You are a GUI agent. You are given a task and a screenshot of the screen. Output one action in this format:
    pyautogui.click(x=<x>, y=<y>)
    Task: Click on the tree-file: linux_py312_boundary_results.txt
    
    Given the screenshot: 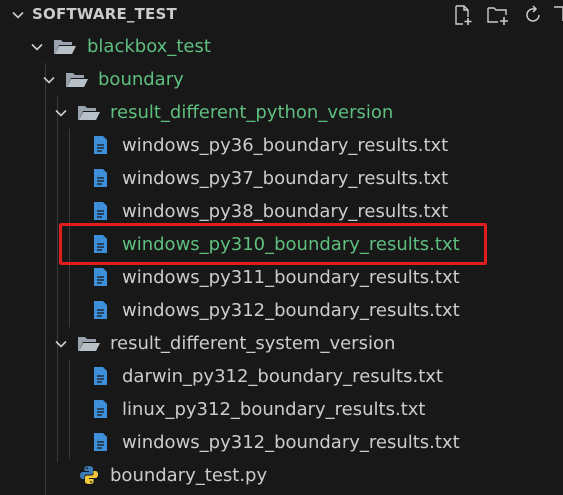 What is the action you would take?
    pyautogui.click(x=281, y=409)
    